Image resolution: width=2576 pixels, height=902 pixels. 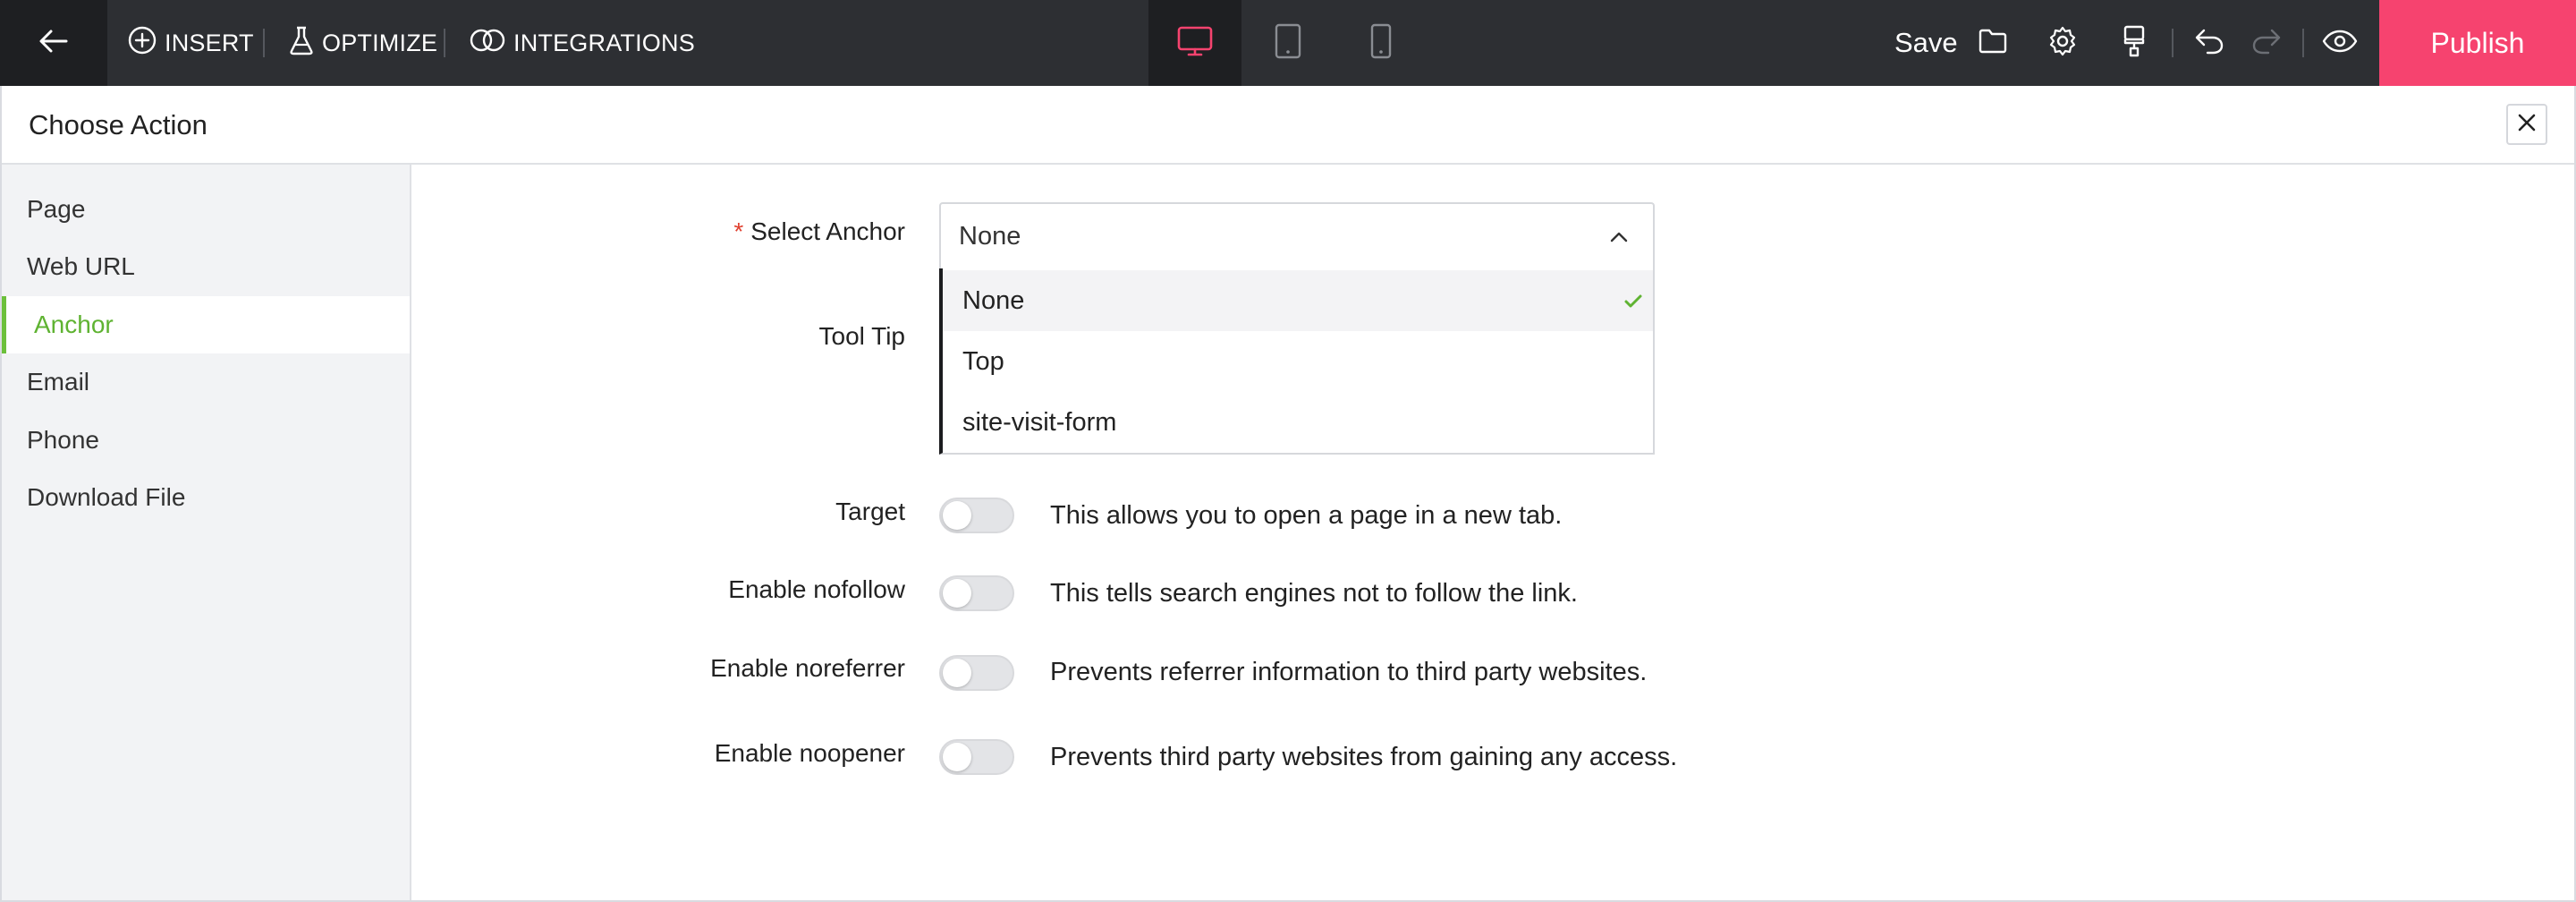 I want to click on insert-button: INSERT, so click(x=190, y=43).